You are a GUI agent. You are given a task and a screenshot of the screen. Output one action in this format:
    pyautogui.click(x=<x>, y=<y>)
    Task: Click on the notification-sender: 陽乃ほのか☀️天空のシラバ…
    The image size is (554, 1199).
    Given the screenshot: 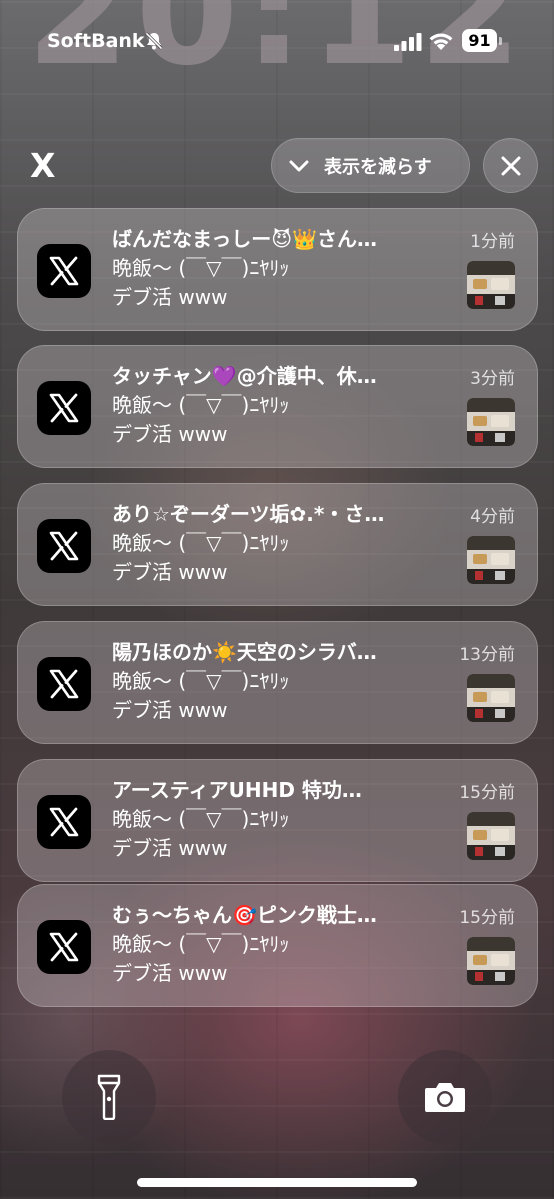 What is the action you would take?
    pyautogui.click(x=244, y=652)
    